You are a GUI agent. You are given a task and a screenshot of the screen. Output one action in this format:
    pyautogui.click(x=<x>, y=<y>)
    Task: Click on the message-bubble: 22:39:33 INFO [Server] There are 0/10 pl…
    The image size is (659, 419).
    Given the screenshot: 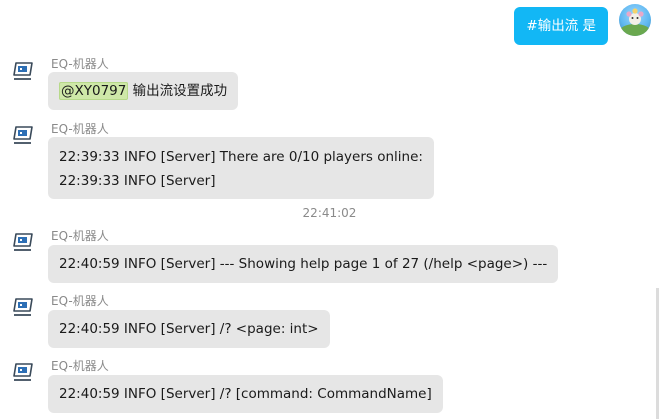 What is the action you would take?
    pyautogui.click(x=241, y=168)
    